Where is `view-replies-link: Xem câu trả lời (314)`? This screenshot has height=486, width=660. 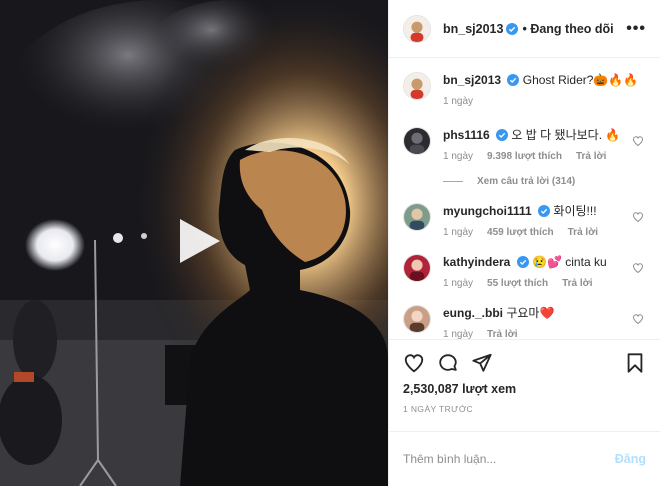 view-replies-link: Xem câu trả lời (314) is located at coordinates (544, 181).